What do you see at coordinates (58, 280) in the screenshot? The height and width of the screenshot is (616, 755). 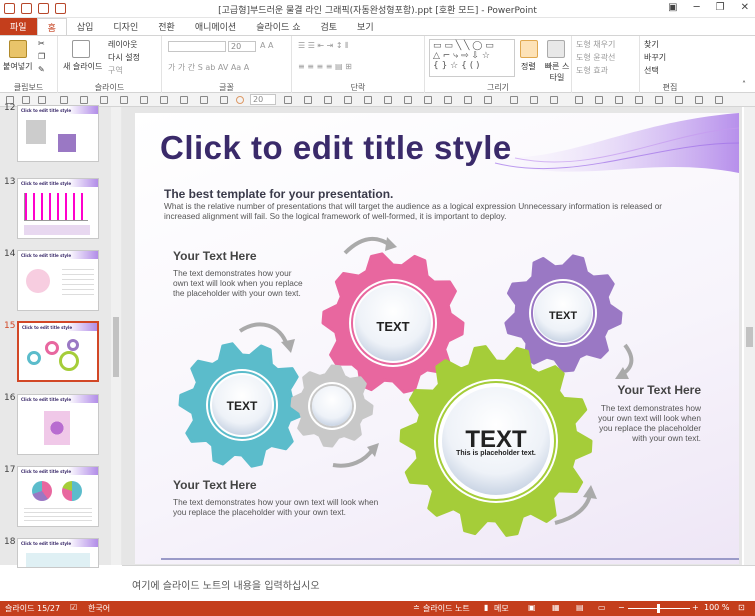 I see `thumbnail-slide-14: Click to edit title style` at bounding box center [58, 280].